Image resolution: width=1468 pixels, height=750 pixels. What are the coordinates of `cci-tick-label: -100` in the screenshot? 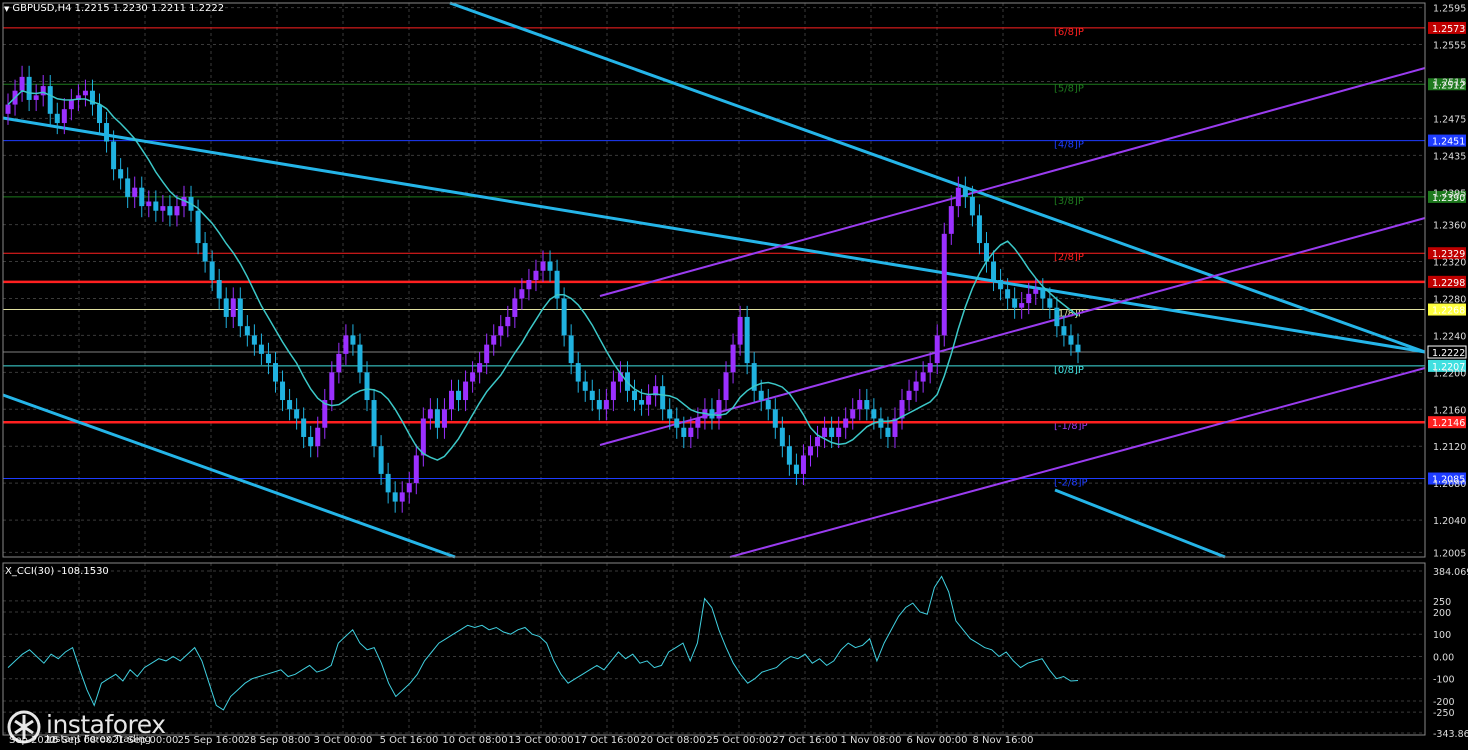 It's located at (1444, 680).